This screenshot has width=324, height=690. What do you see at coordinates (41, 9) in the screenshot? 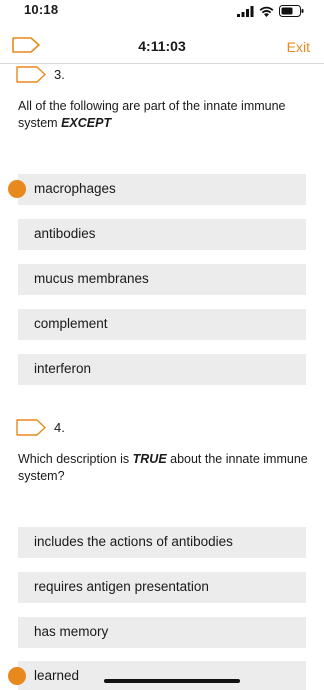
I see `status-time: 10:18` at bounding box center [41, 9].